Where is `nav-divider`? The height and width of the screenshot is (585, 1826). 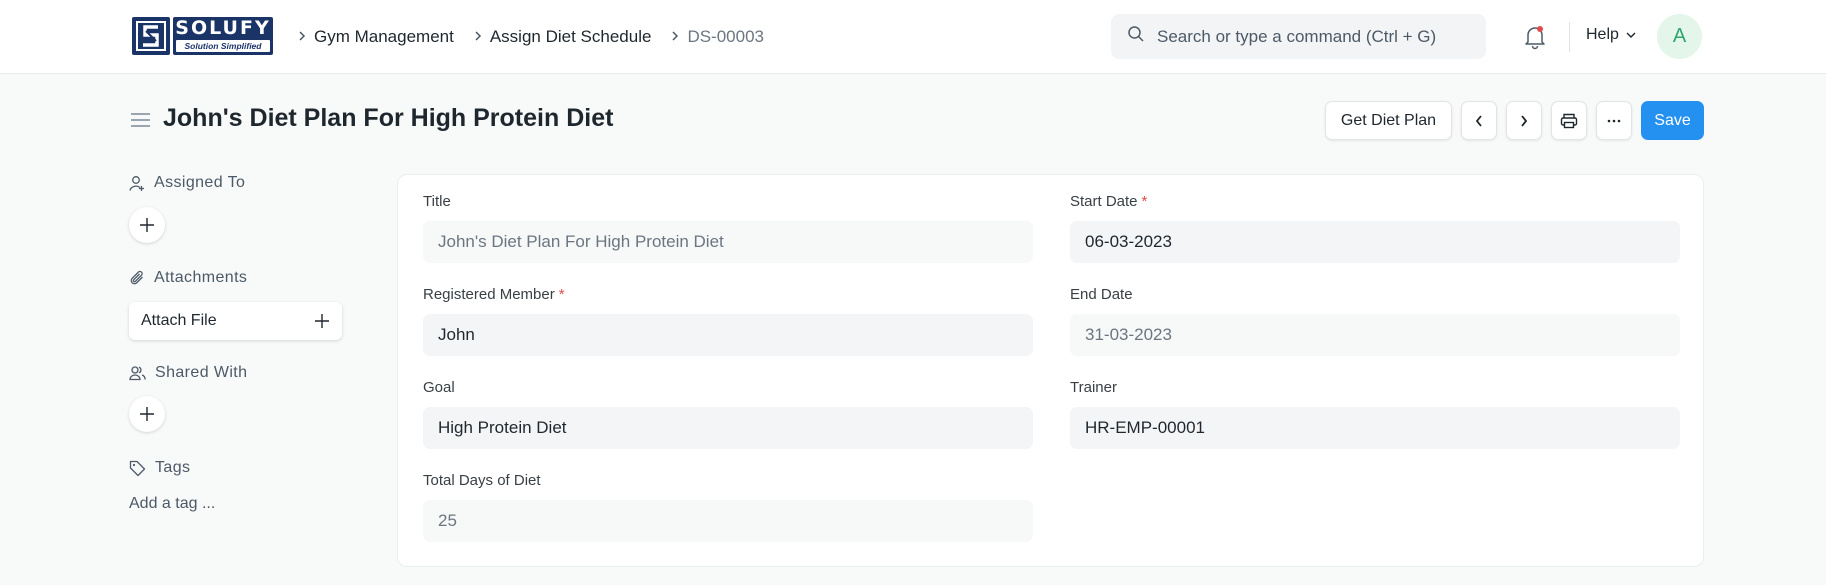 nav-divider is located at coordinates (1569, 37).